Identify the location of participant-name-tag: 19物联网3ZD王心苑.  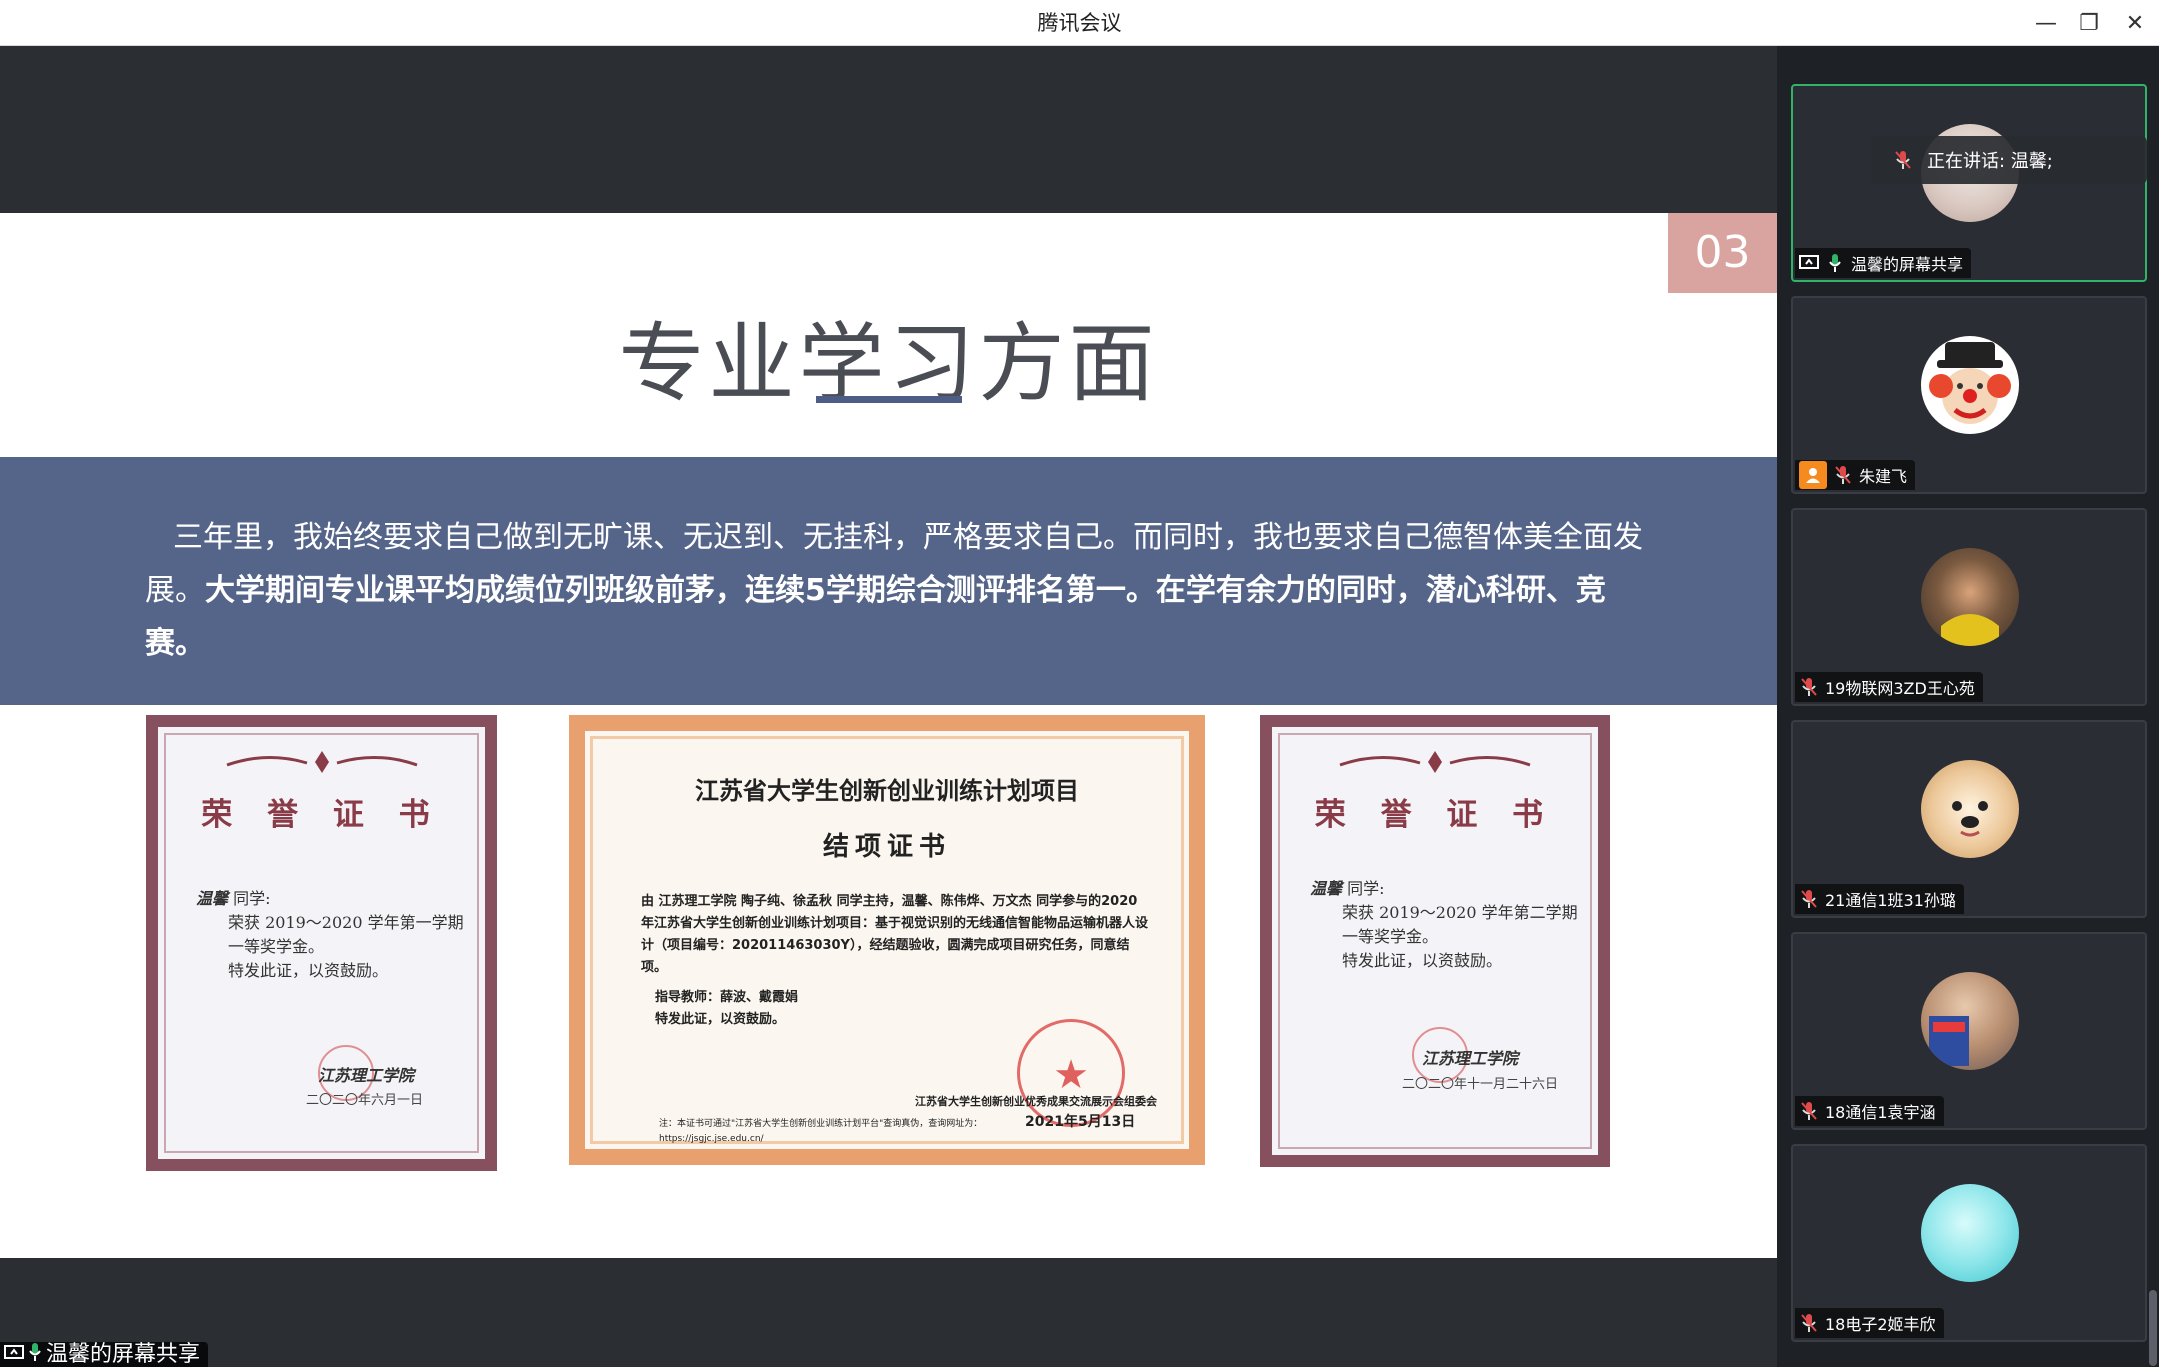
(1889, 687).